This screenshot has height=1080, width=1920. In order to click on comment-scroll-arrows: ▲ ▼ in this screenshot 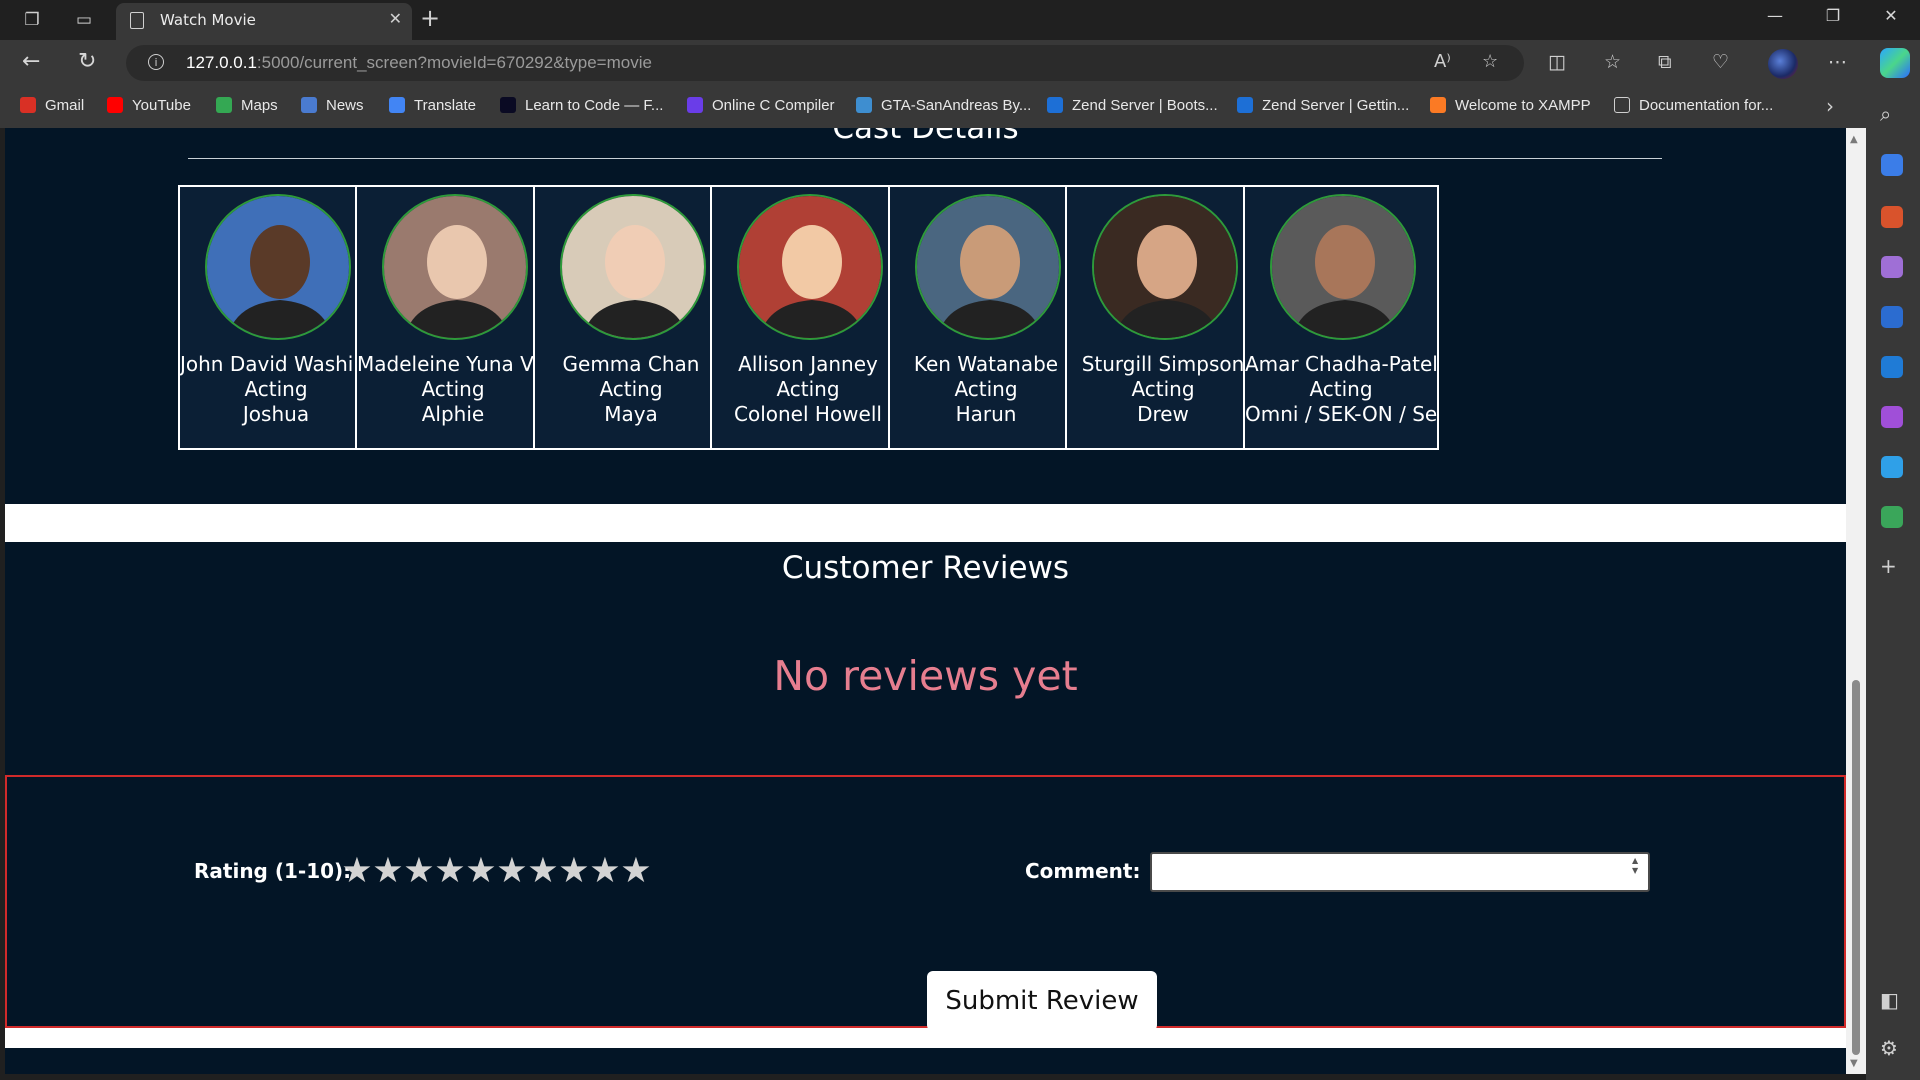, I will do `click(1638, 872)`.